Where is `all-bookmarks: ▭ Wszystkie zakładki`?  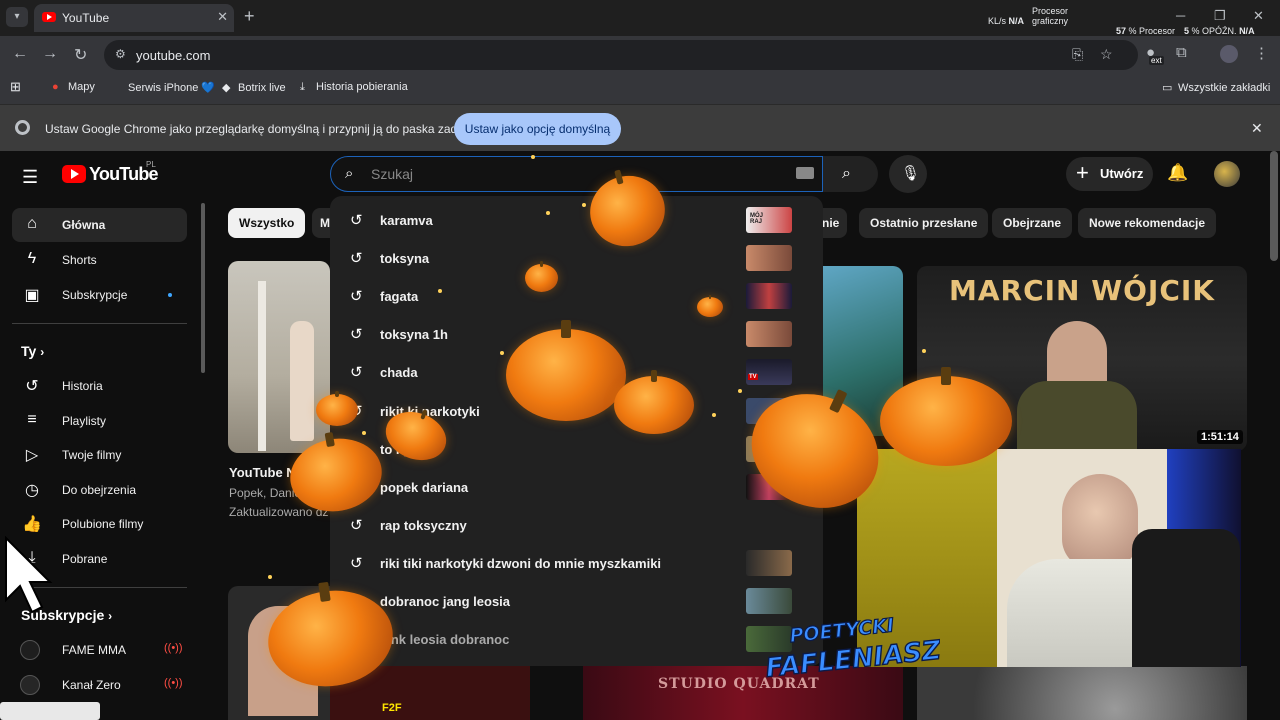
all-bookmarks: ▭ Wszystkie zakładki is located at coordinates (1216, 87).